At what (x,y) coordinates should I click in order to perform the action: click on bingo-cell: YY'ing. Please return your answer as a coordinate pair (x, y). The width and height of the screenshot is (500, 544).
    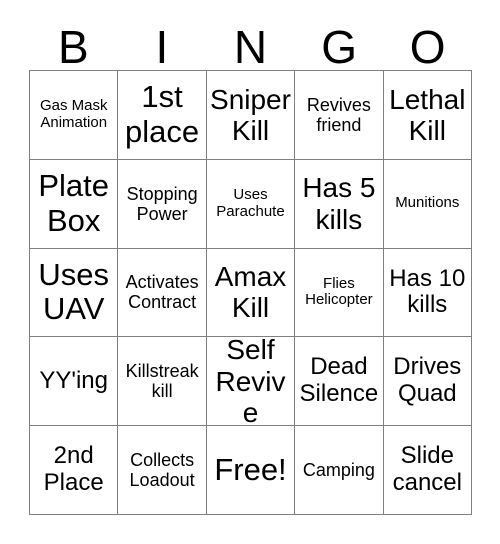
    Looking at the image, I should click on (74, 382).